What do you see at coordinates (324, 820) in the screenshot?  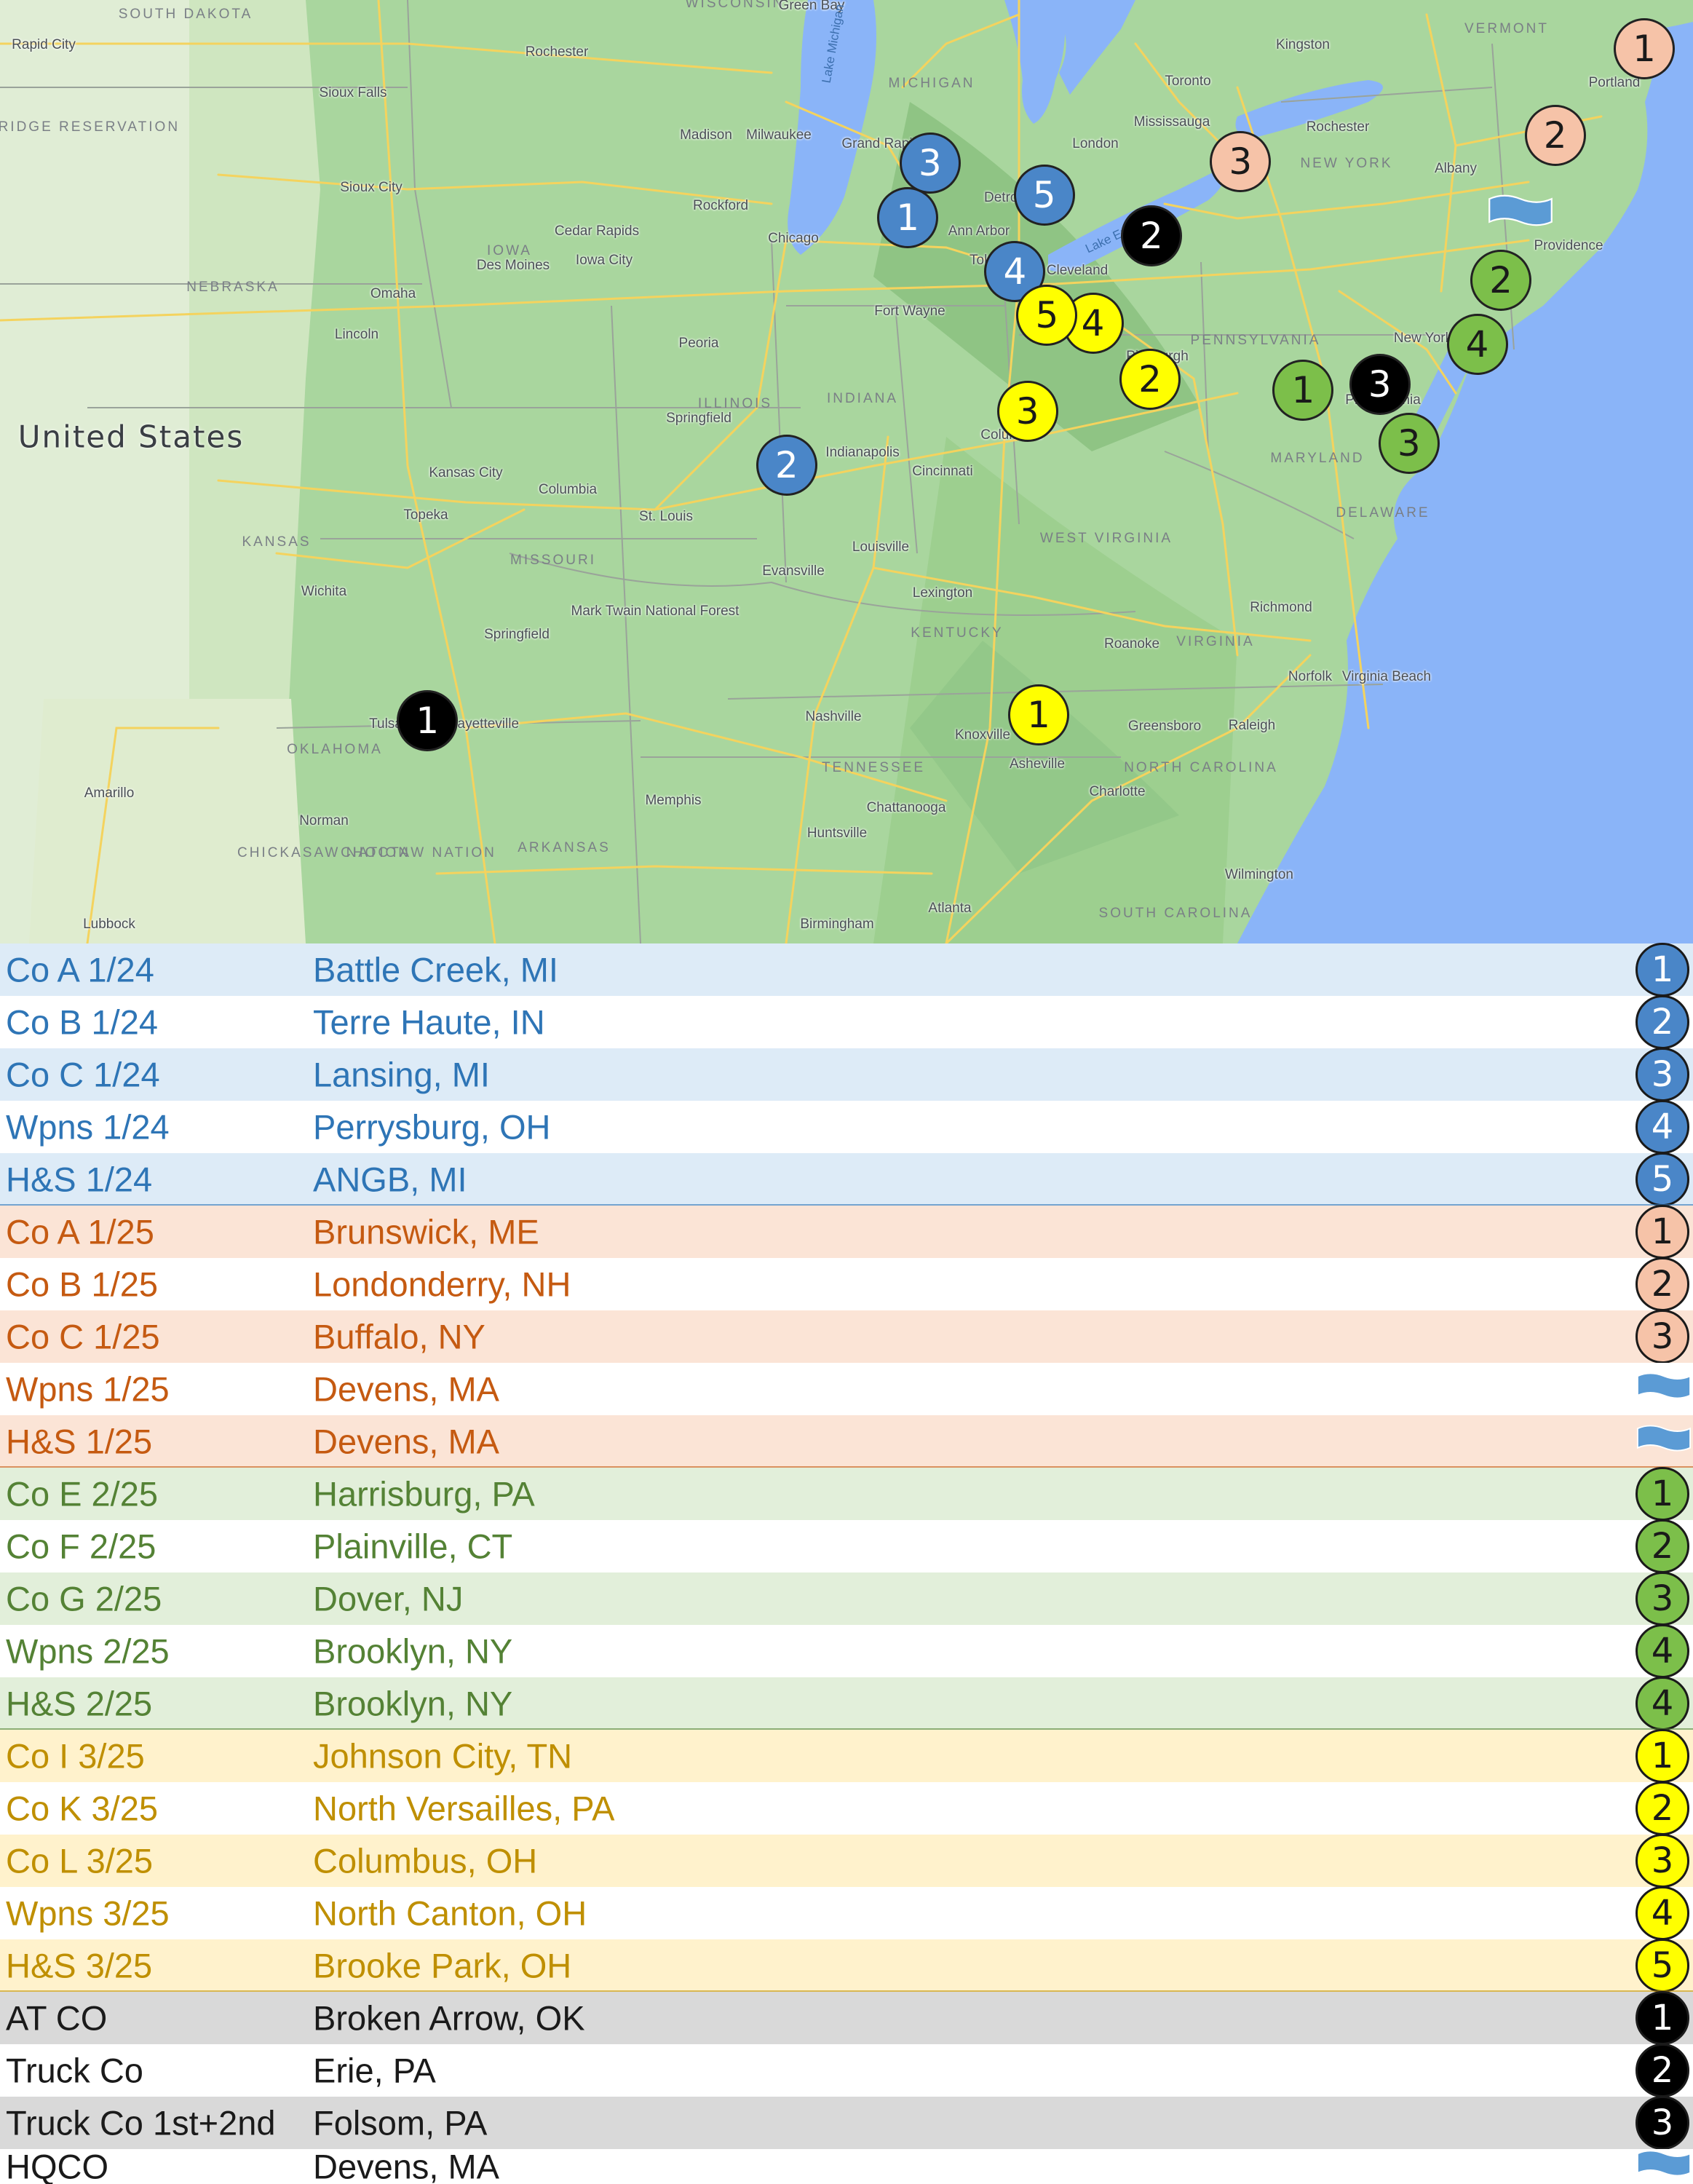 I see `map-city-label: Norman` at bounding box center [324, 820].